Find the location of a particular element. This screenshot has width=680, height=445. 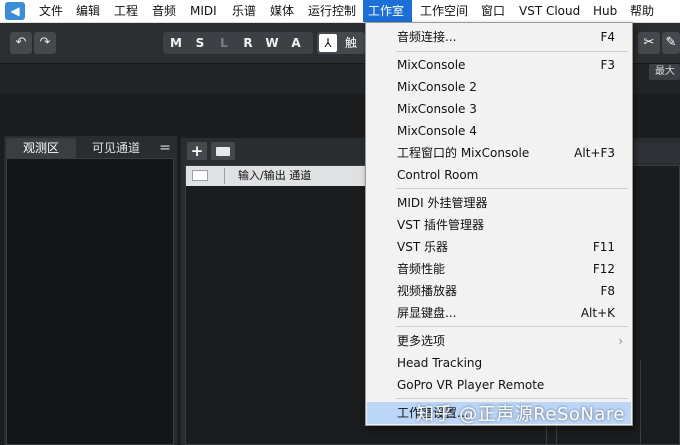

menu-audio-connections: 音频连接... F4 is located at coordinates (499, 37).